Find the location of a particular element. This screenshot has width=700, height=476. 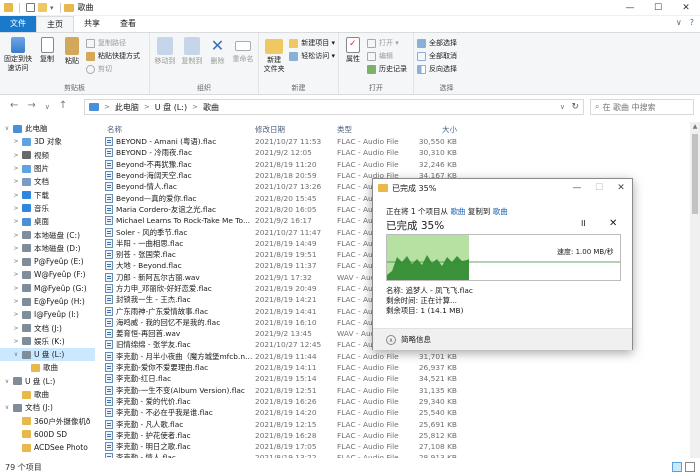

forward-button: → is located at coordinates (31, 107).